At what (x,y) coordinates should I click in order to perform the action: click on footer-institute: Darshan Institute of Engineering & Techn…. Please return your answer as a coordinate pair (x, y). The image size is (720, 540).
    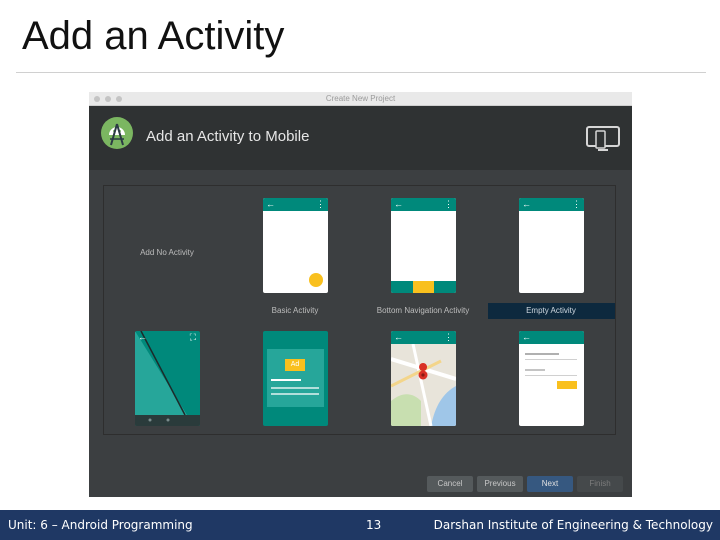
    Looking at the image, I should click on (573, 525).